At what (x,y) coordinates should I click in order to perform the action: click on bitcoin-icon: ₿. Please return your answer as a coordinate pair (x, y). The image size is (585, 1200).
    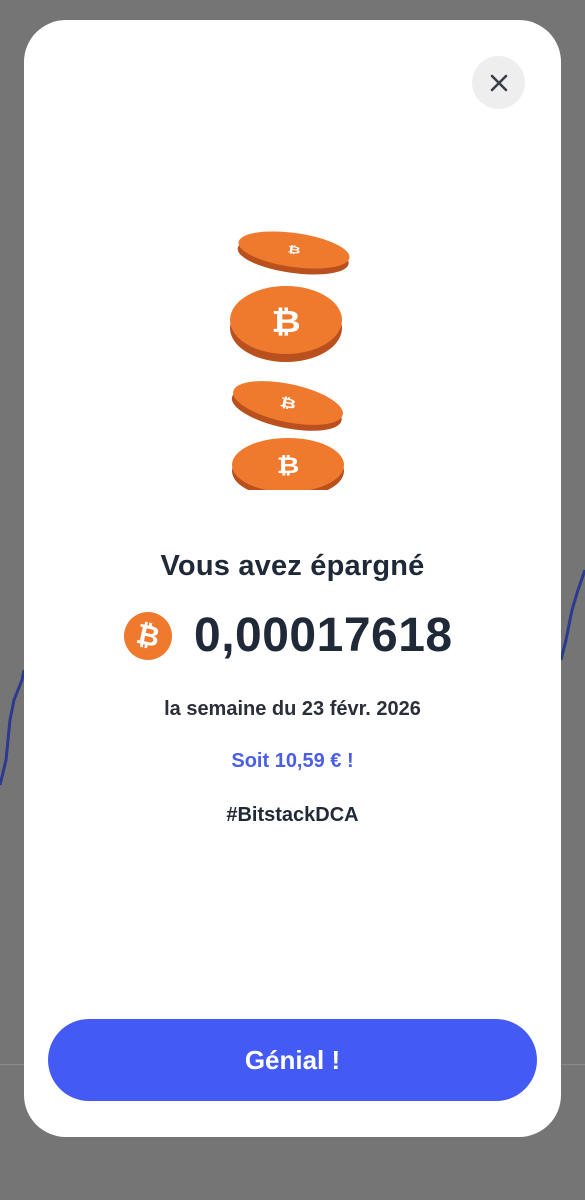
    Looking at the image, I should click on (148, 636).